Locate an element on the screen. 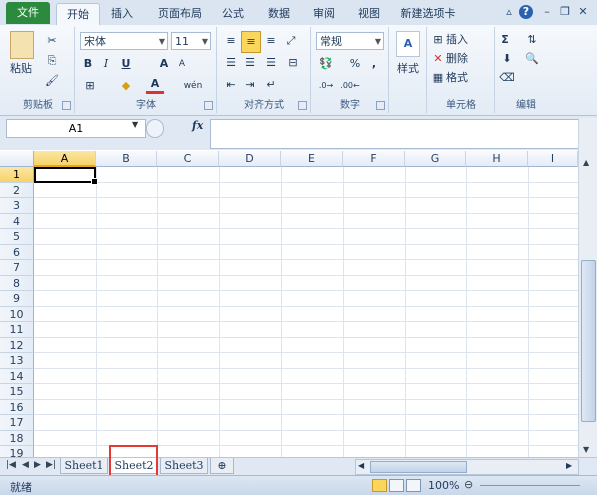  tab-data: 数据 is located at coordinates (279, 13).